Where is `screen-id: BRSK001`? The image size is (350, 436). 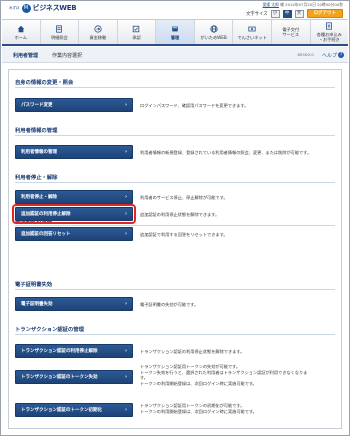 screen-id: BRSK001 is located at coordinates (305, 55).